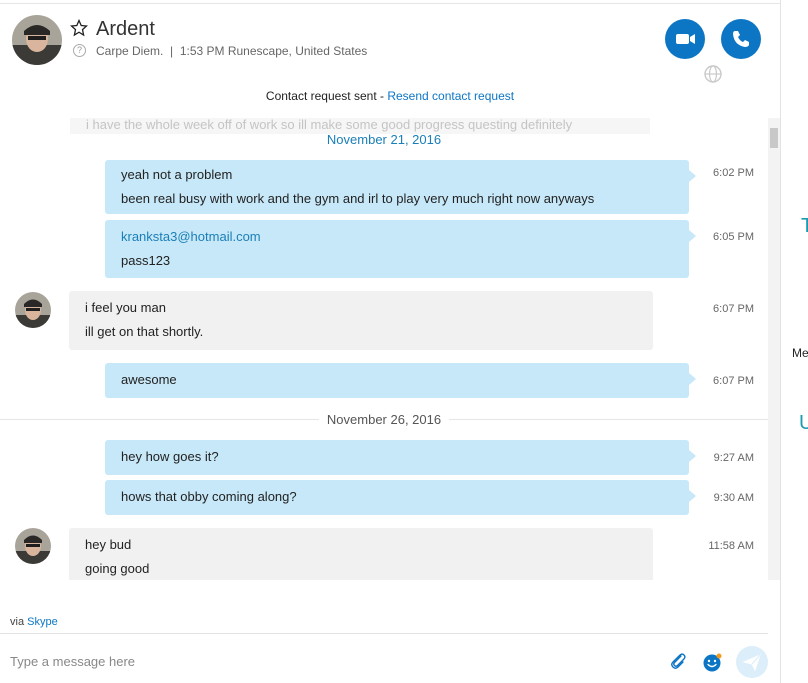 The image size is (808, 683). I want to click on phone-icon, so click(741, 39).